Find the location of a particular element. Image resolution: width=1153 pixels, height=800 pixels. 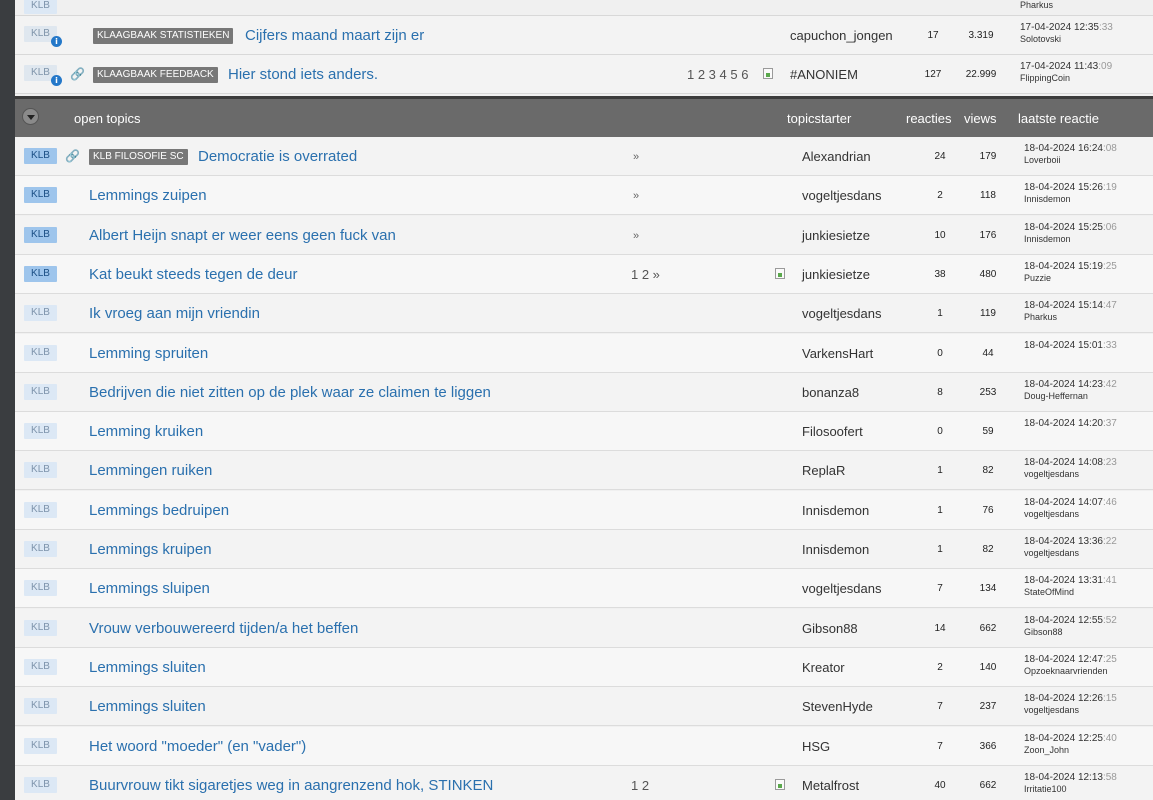

topic-starter: HSG is located at coordinates (816, 747).